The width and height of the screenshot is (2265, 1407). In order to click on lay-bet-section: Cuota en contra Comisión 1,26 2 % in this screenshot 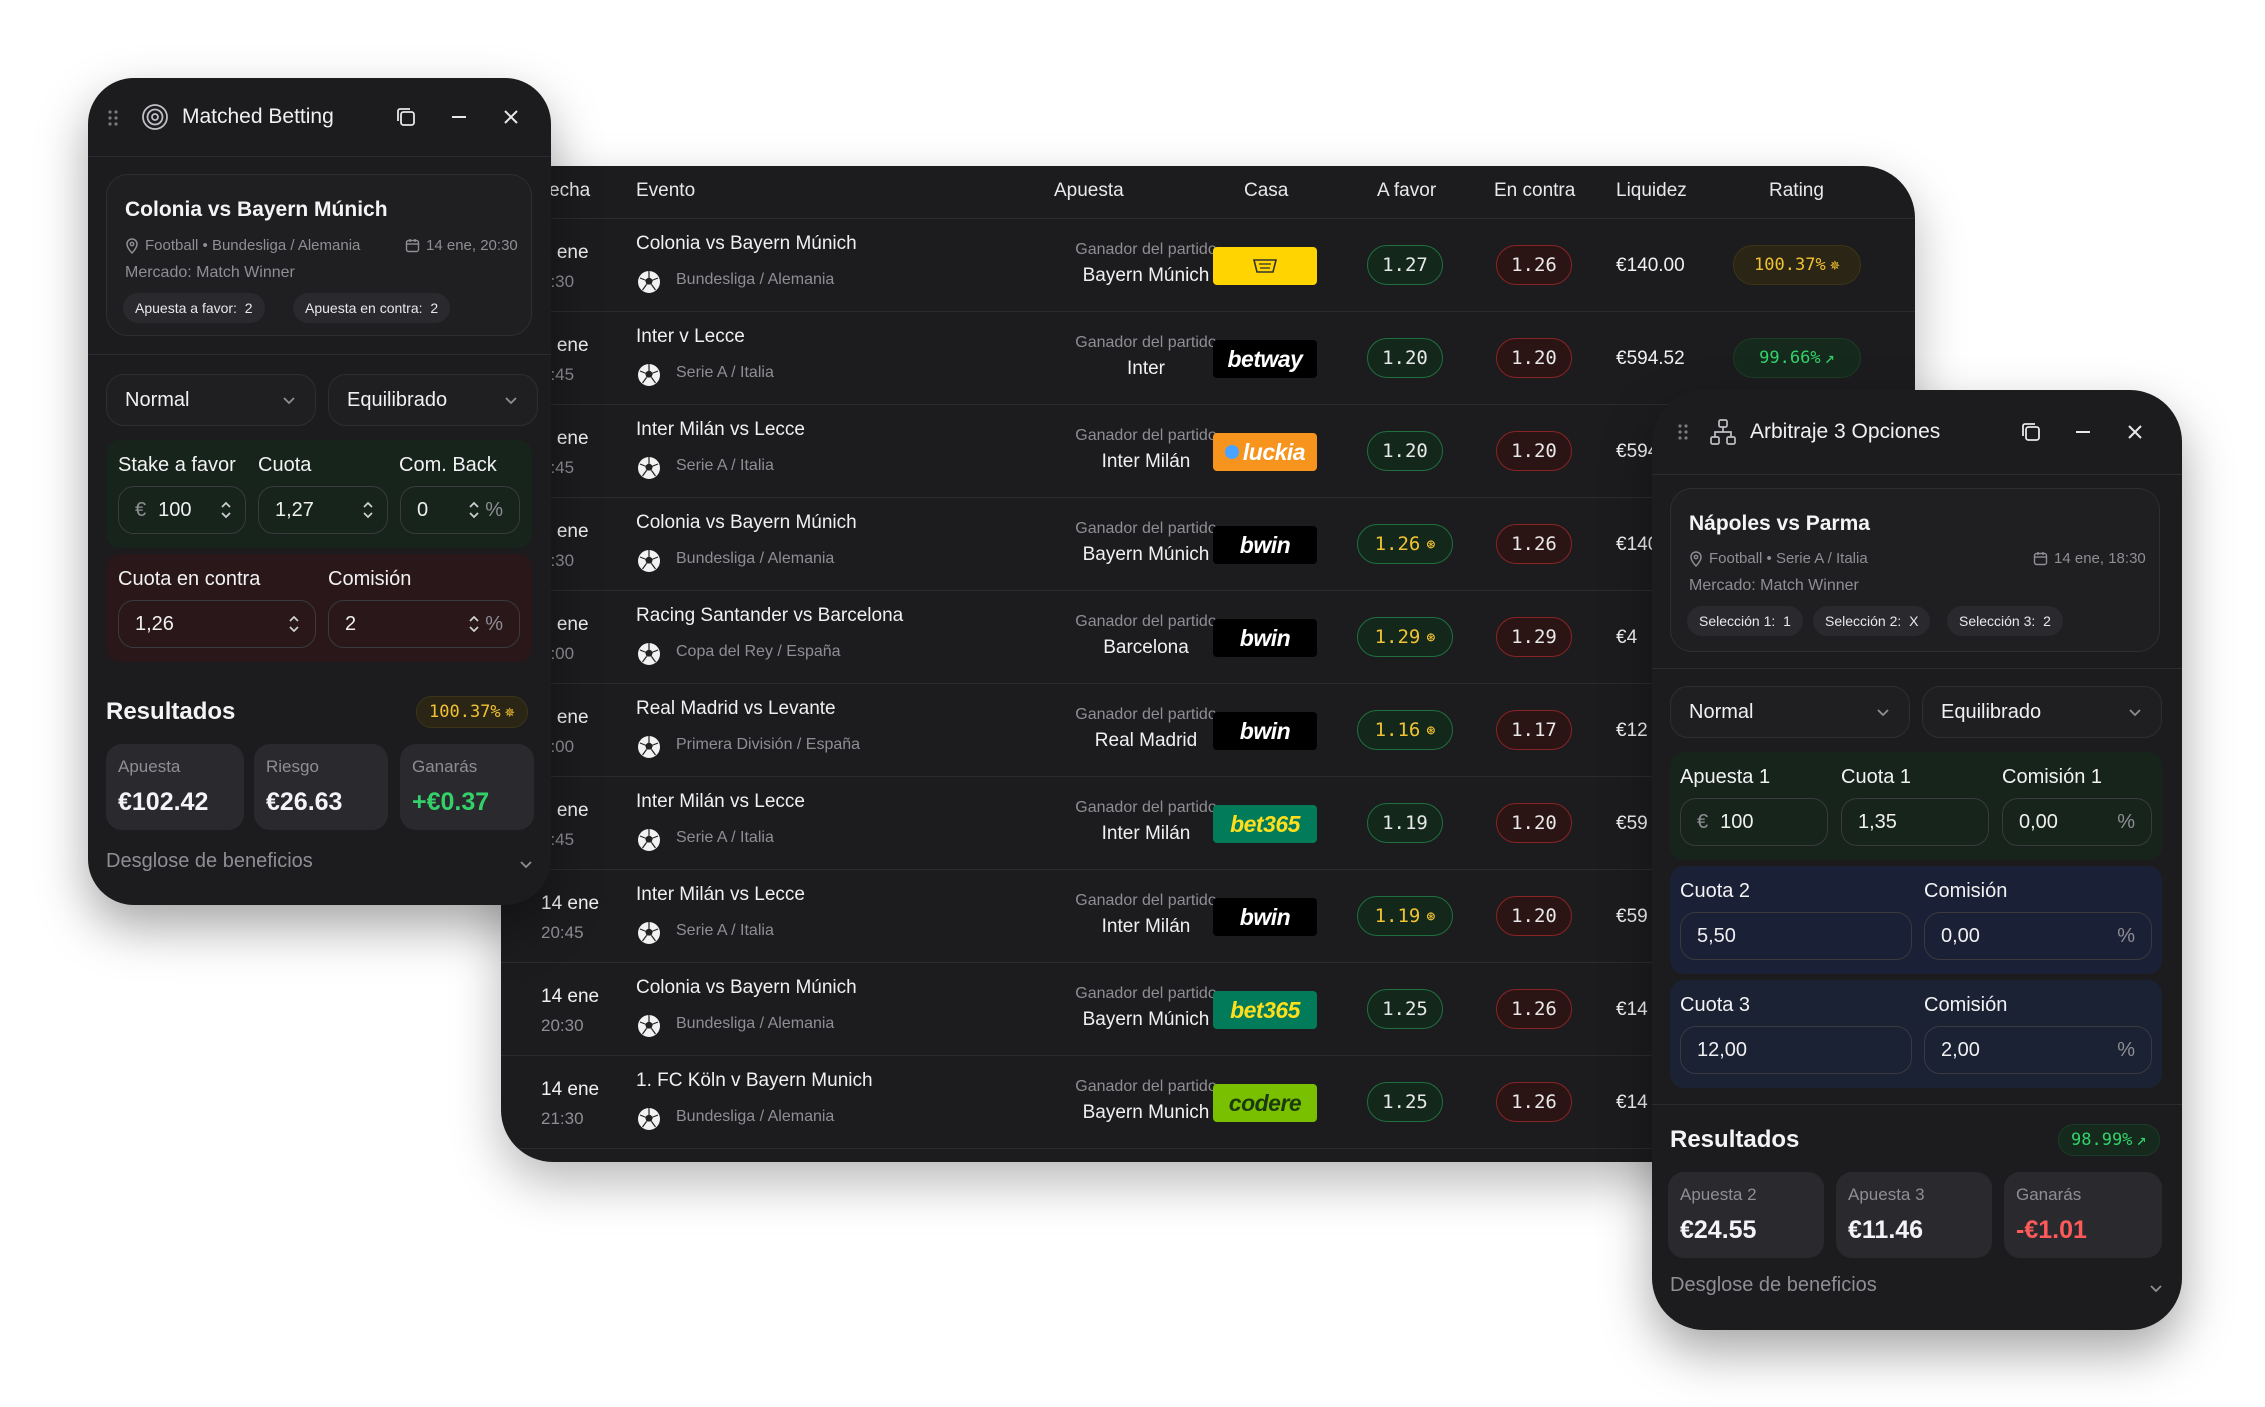, I will do `click(319, 608)`.